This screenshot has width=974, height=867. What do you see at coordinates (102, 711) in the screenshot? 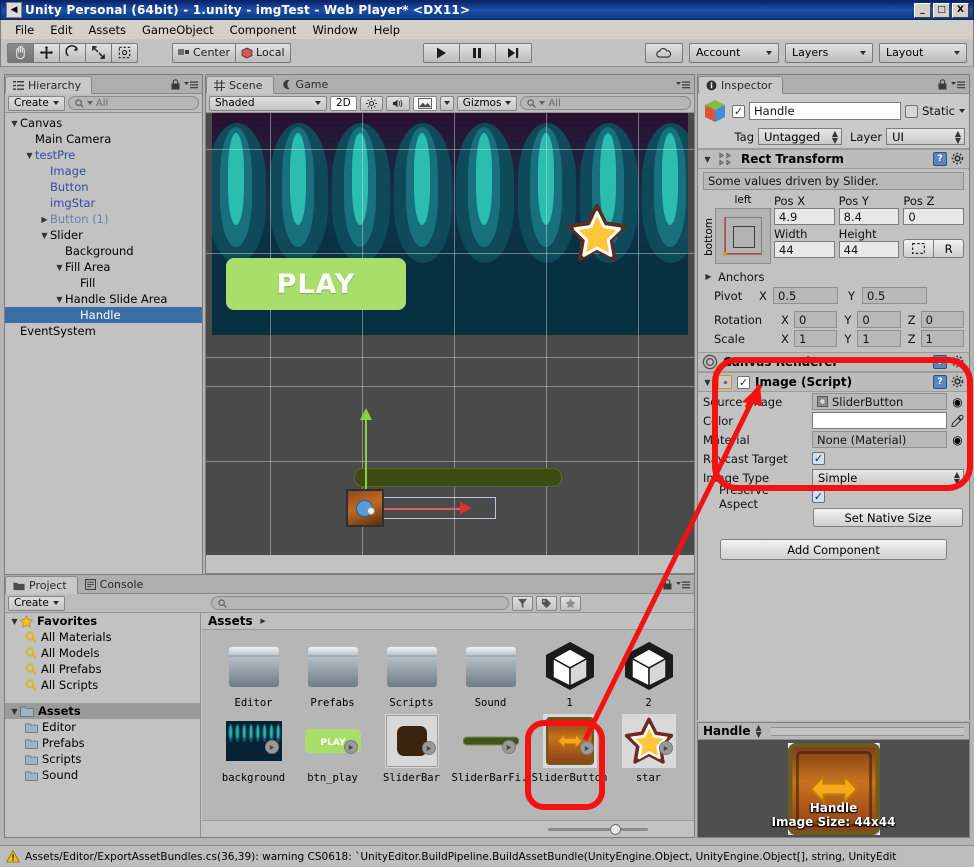
I see `assets-root-row: Assets` at bounding box center [102, 711].